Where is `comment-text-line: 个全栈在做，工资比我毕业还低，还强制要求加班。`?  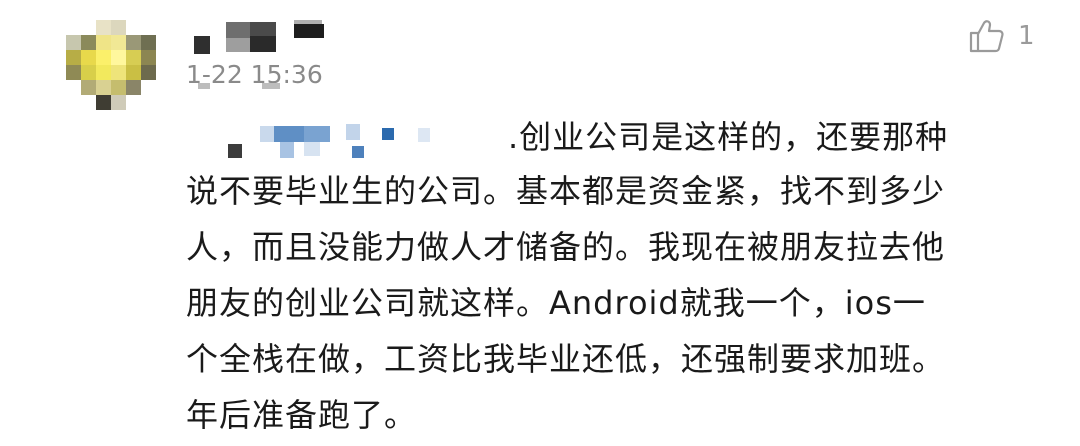
comment-text-line: 个全栈在做，工资比我毕业还低，还强制要求加班。 is located at coordinates (566, 359).